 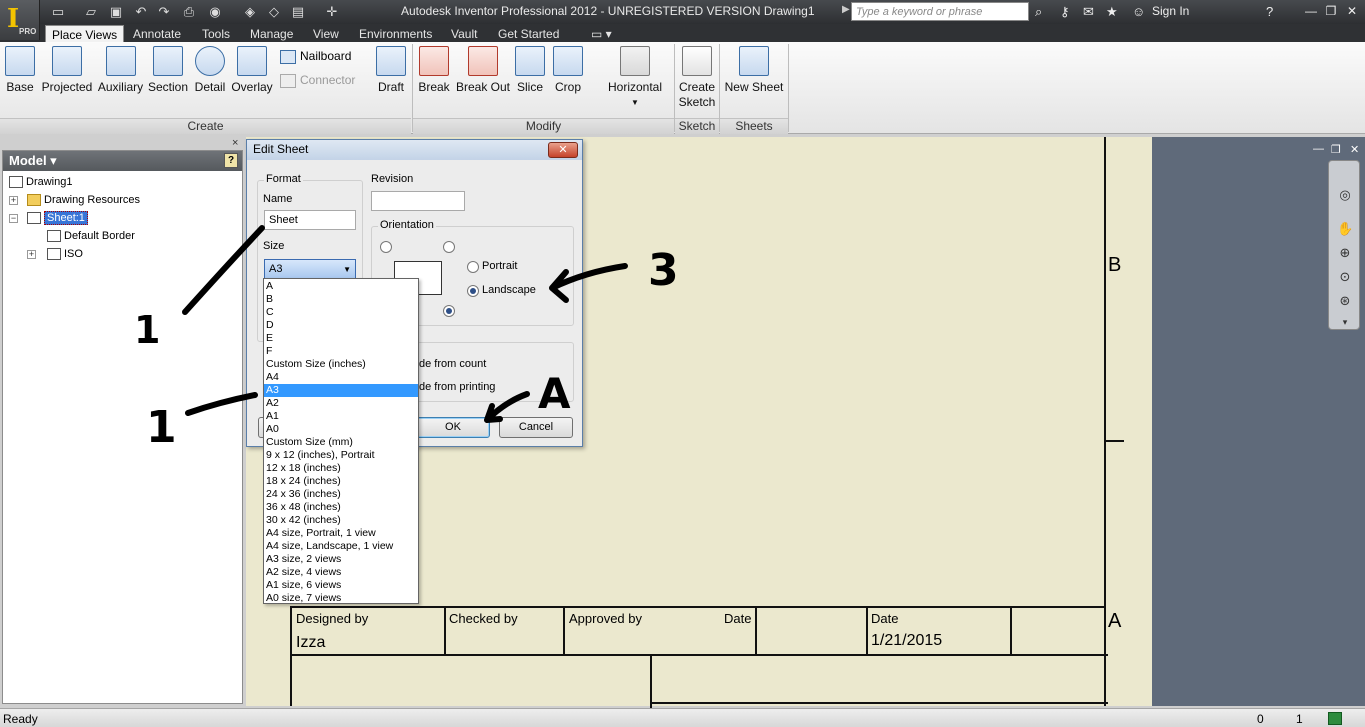 I want to click on detail-view-button: Detail, so click(x=210, y=70).